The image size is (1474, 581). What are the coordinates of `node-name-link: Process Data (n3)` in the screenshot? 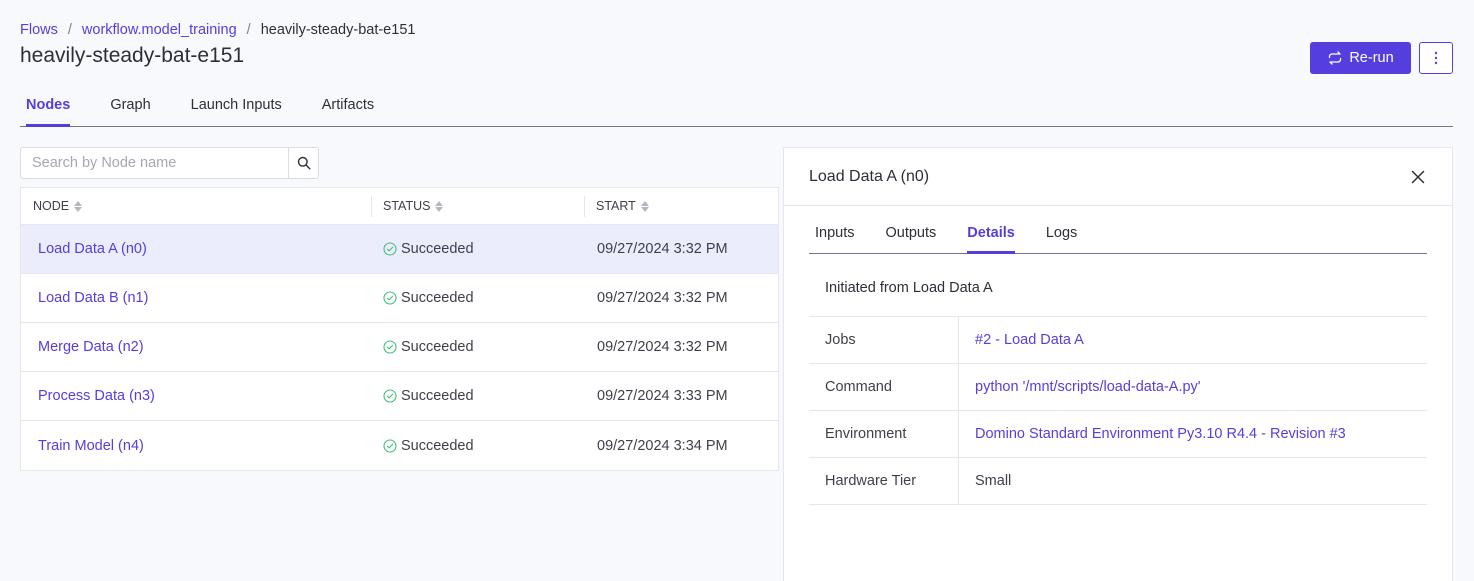 It's located at (196, 396).